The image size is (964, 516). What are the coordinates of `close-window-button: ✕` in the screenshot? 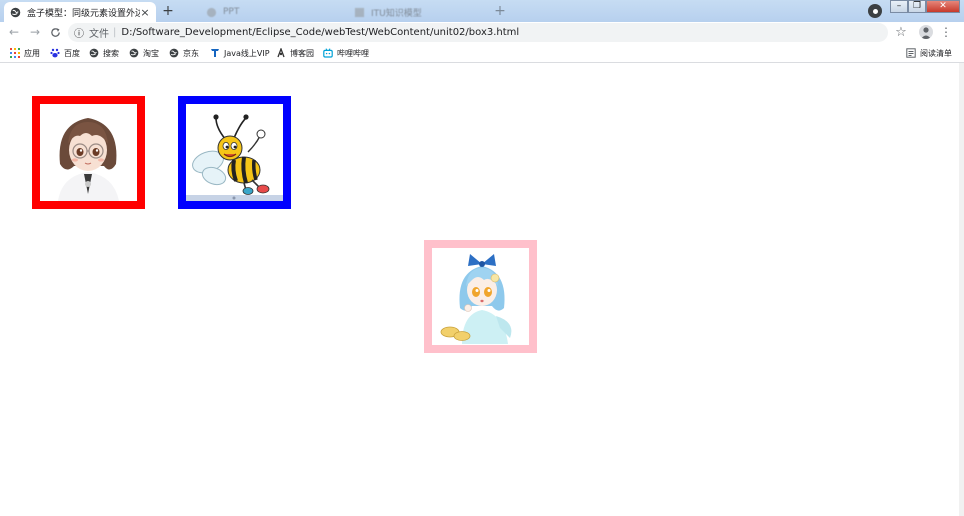 It's located at (943, 6).